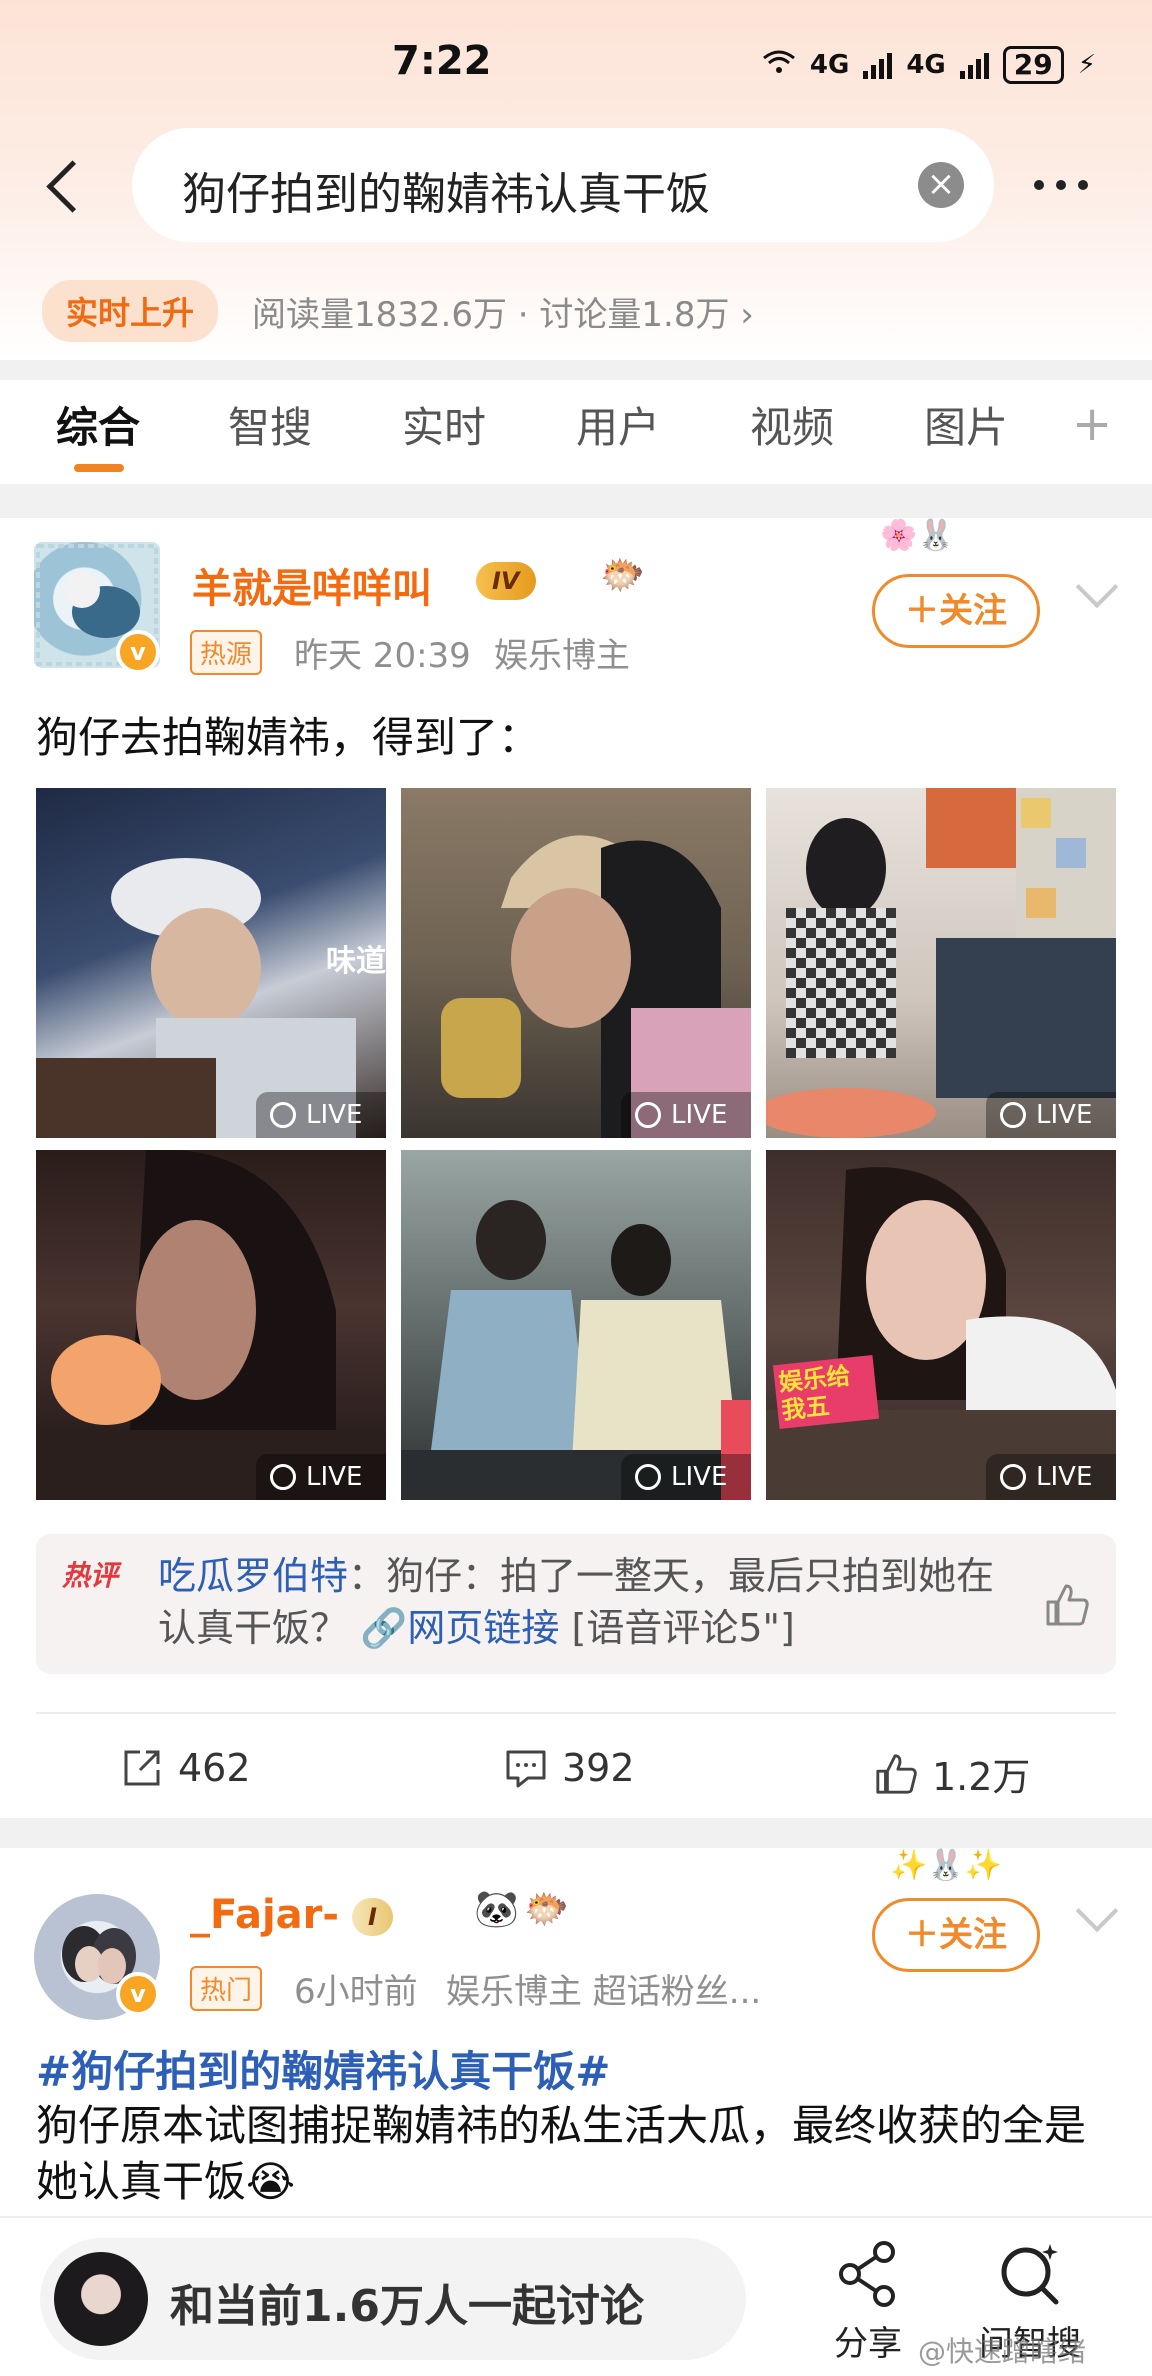  I want to click on like-count: 1.2万, so click(981, 1777).